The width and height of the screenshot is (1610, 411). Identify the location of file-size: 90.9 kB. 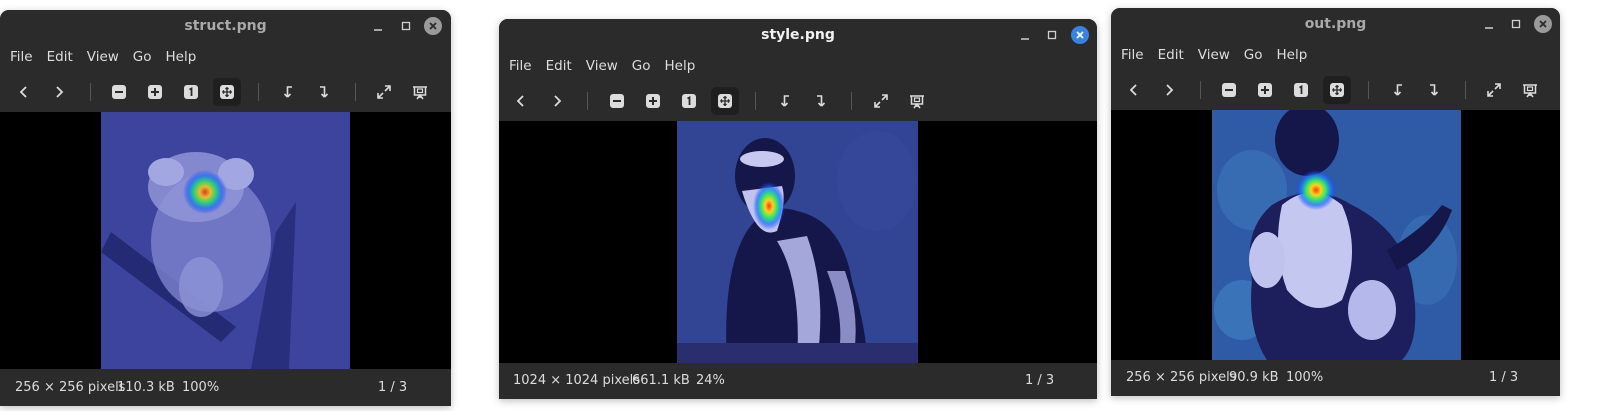
(1254, 377).